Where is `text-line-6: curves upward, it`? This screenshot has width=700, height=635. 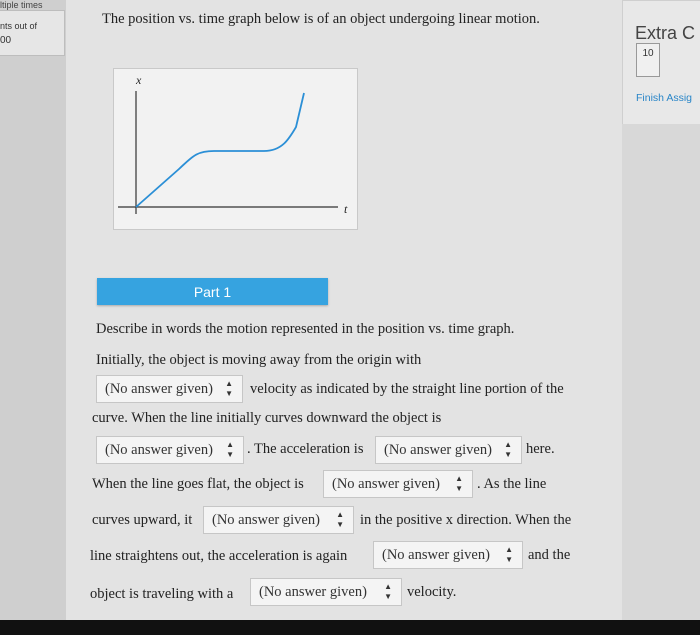 text-line-6: curves upward, it is located at coordinates (142, 520).